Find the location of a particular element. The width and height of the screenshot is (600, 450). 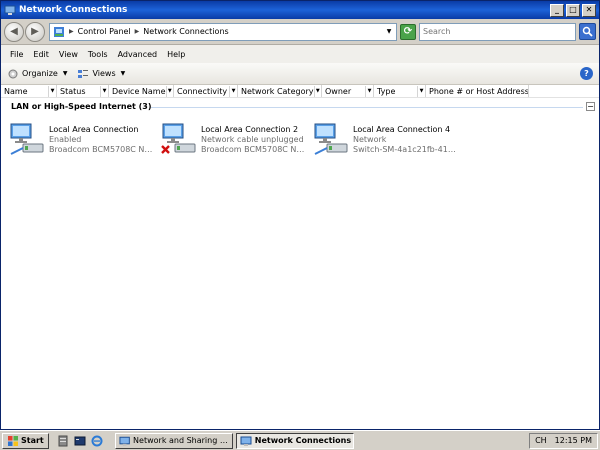

back-arrow-icon: ◀ is located at coordinates (14, 31).